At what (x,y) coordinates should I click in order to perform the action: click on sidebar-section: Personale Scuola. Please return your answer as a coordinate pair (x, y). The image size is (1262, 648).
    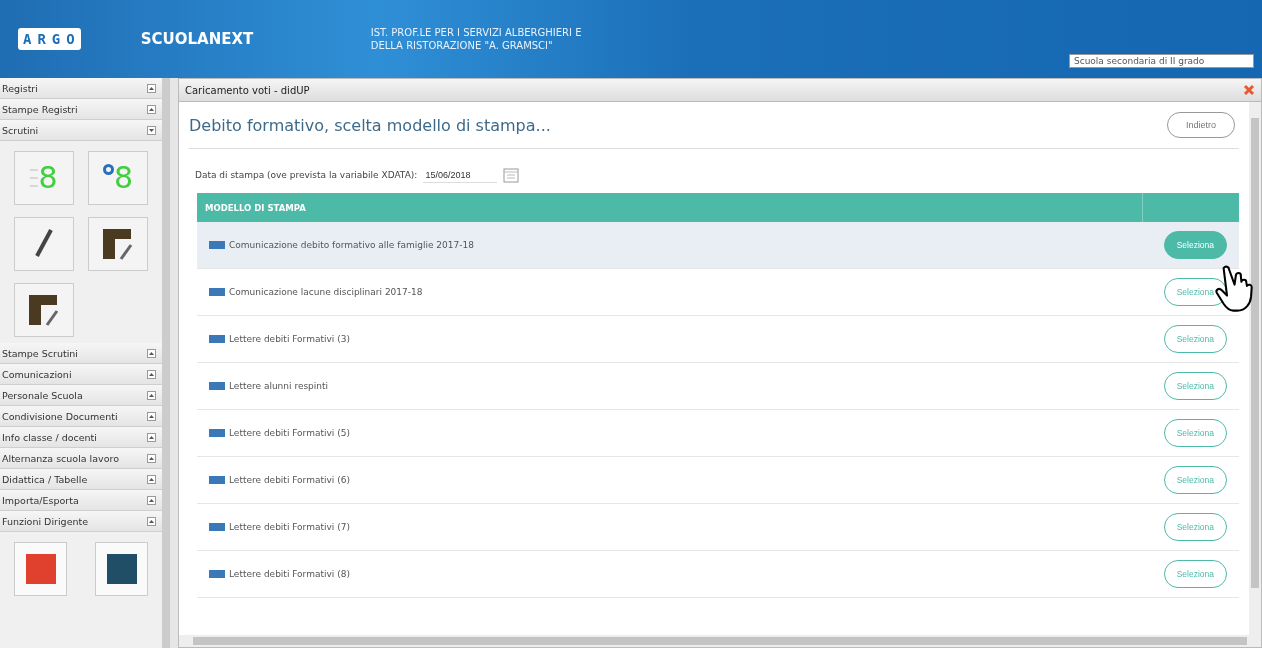
    Looking at the image, I should click on (81, 395).